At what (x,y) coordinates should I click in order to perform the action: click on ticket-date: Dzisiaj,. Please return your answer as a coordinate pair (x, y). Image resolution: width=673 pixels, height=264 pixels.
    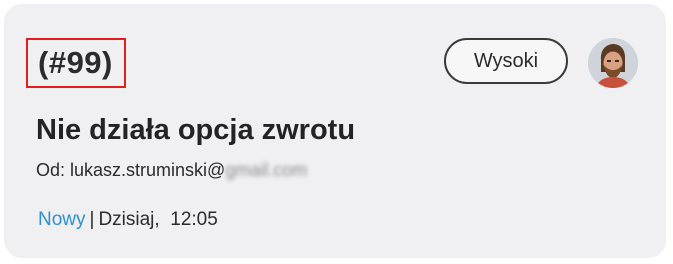
    Looking at the image, I should click on (129, 219).